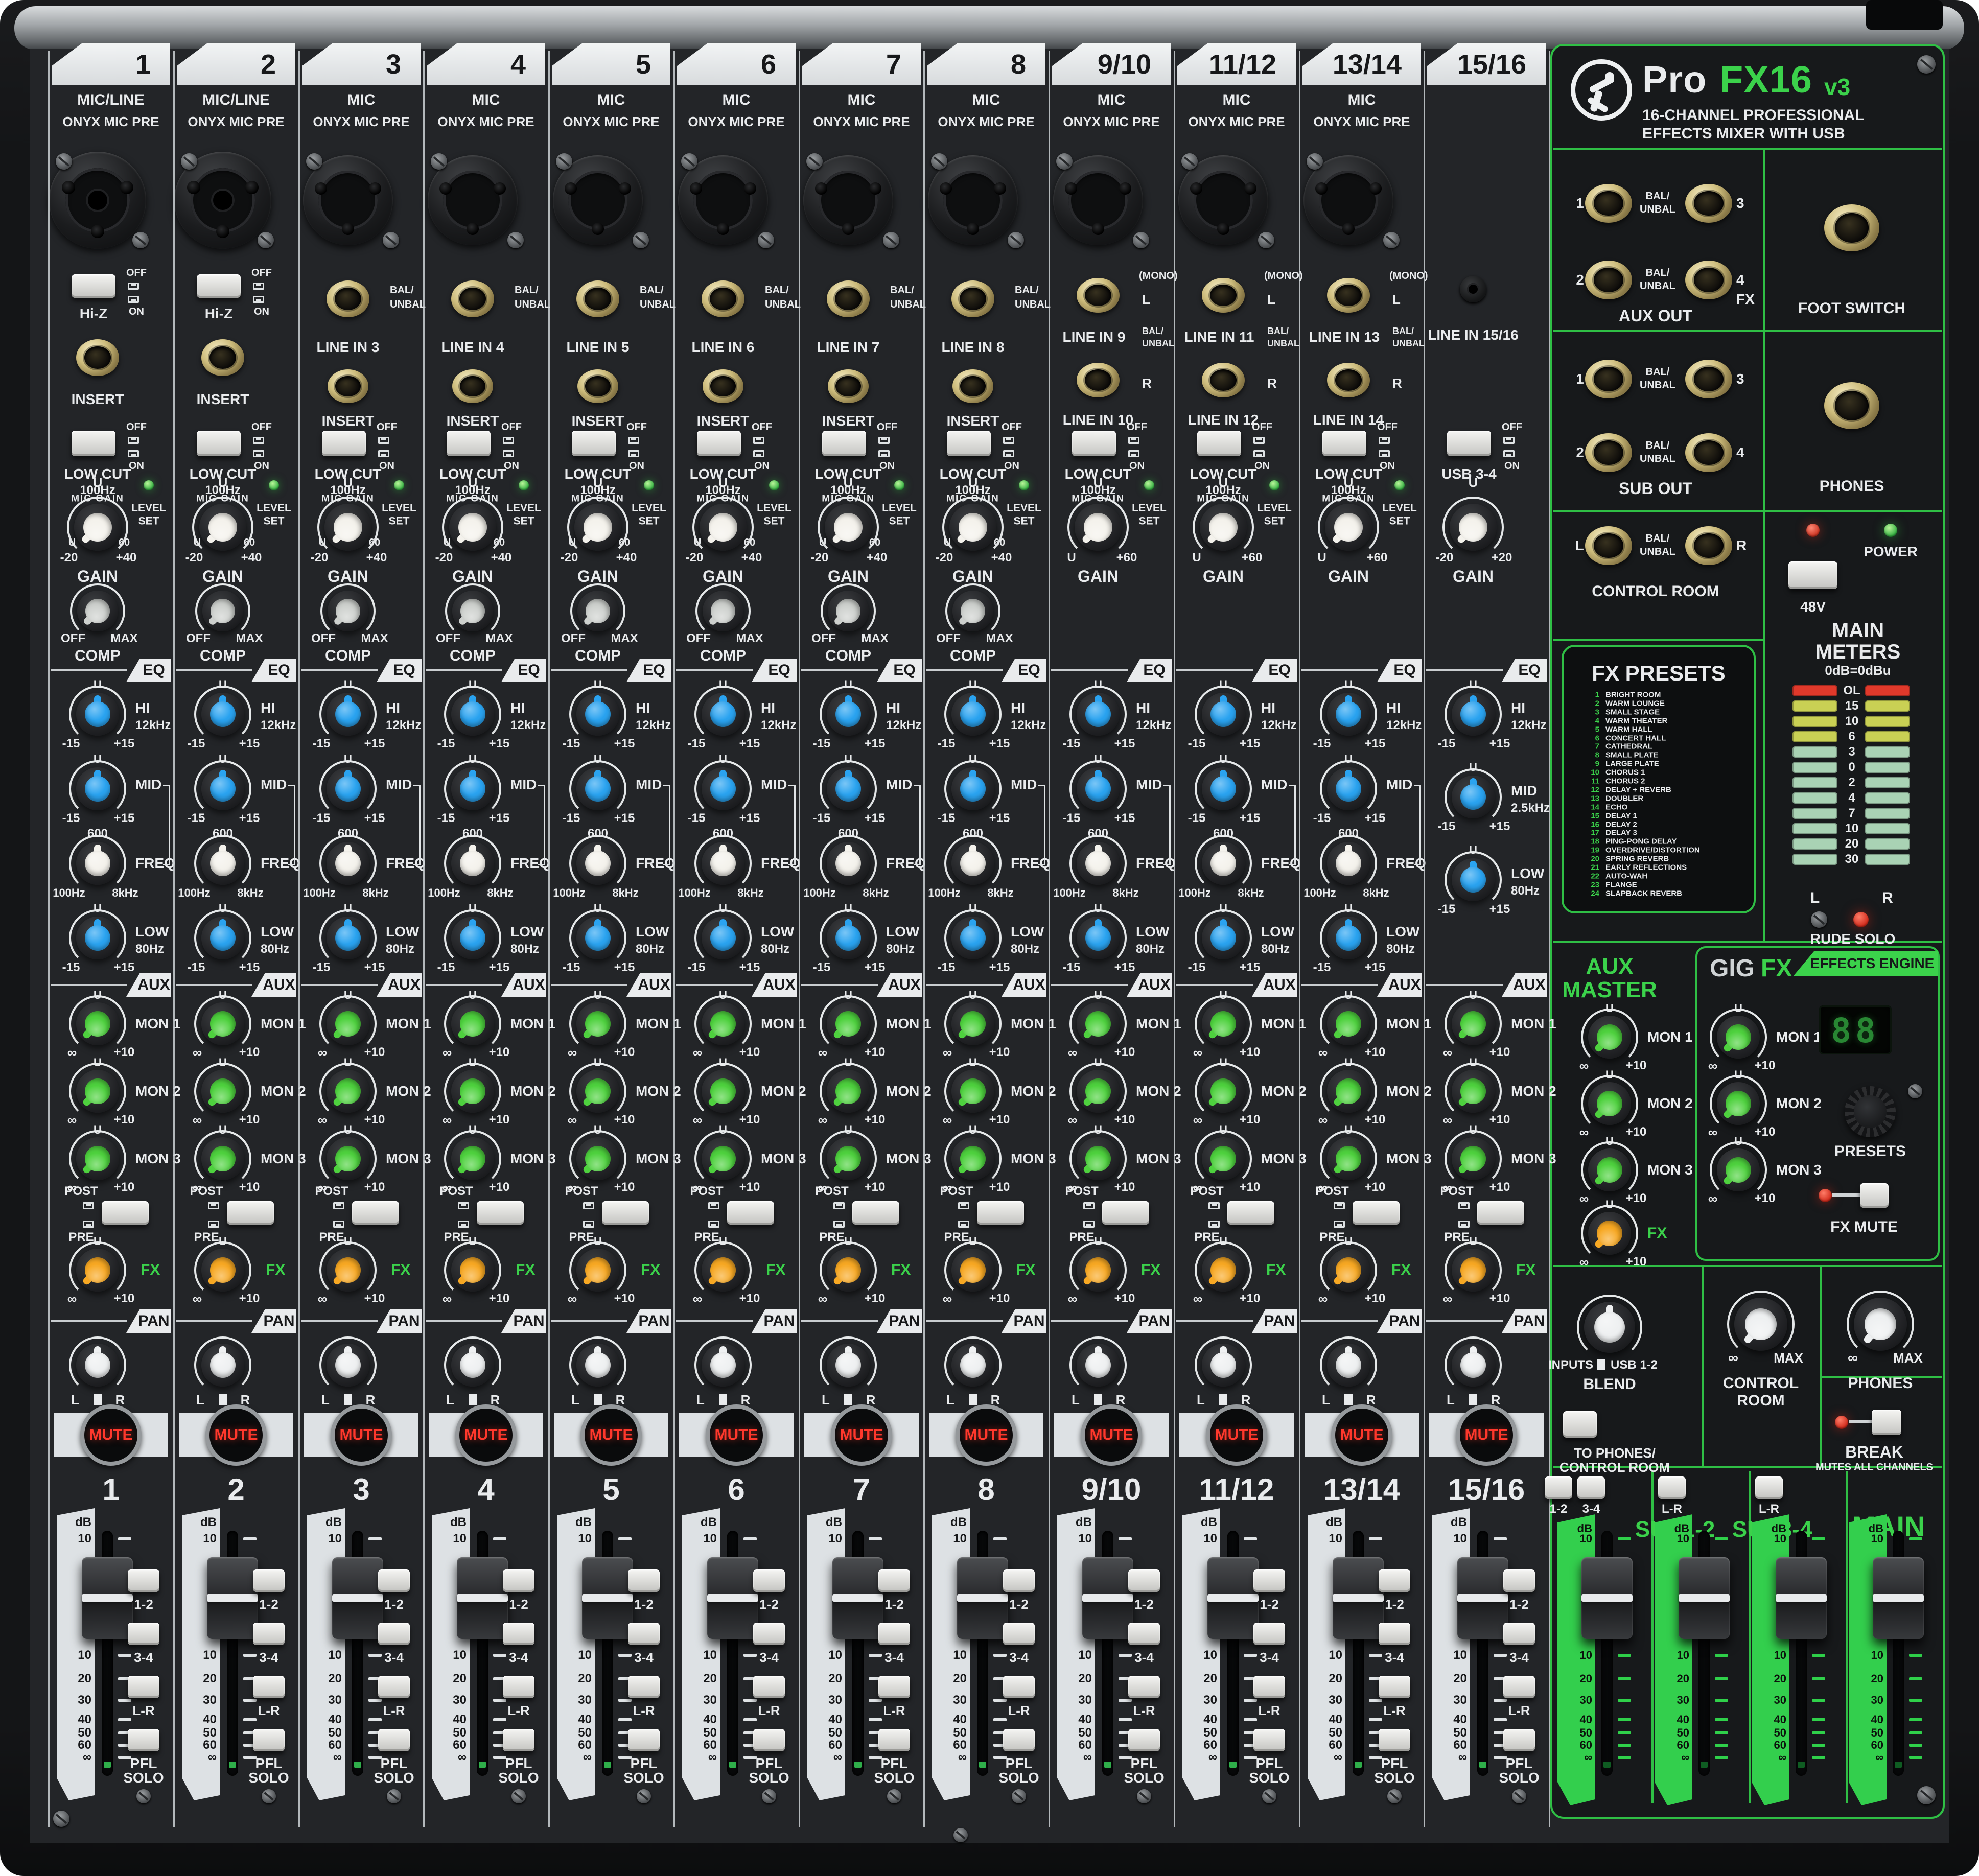 This screenshot has height=1876, width=1979. I want to click on ch-8-postpre-button, so click(1000, 1213).